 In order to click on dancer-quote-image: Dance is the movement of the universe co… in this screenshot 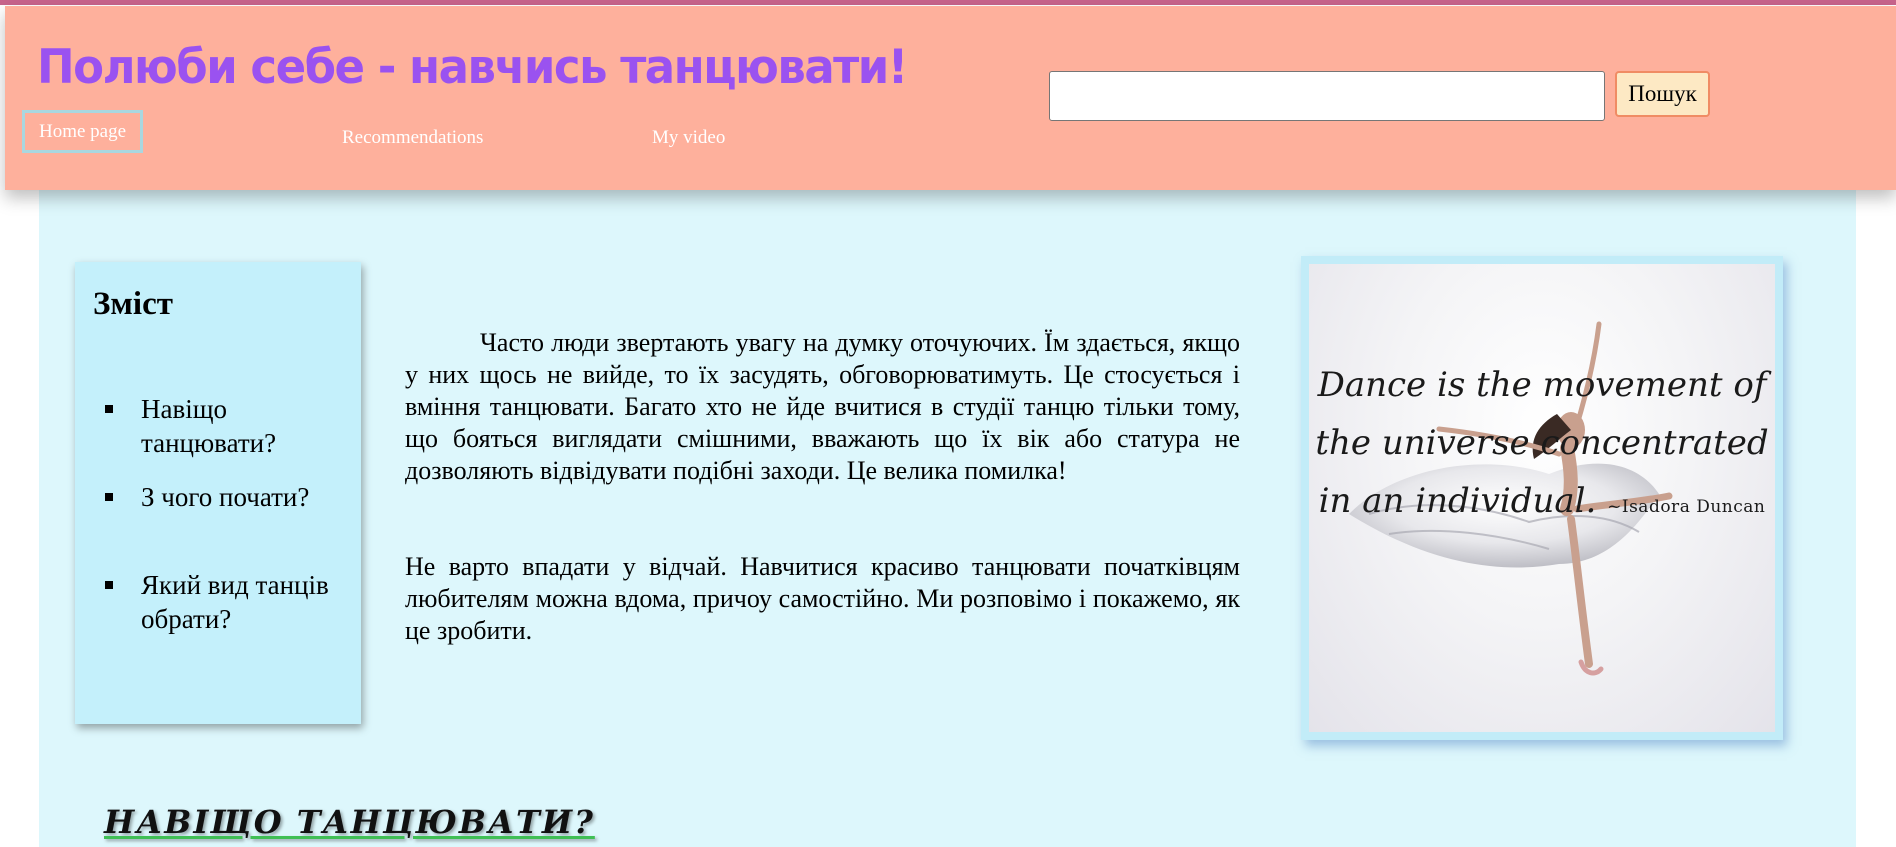, I will do `click(1542, 498)`.